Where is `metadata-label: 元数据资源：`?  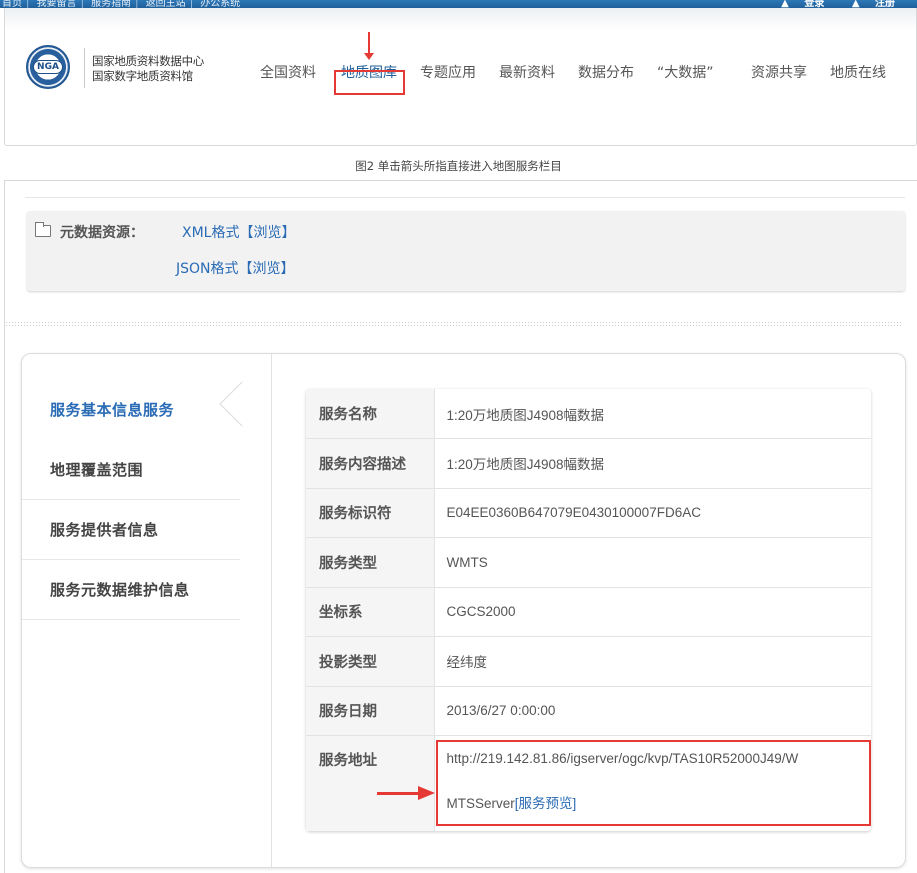
metadata-label: 元数据资源： is located at coordinates (102, 233).